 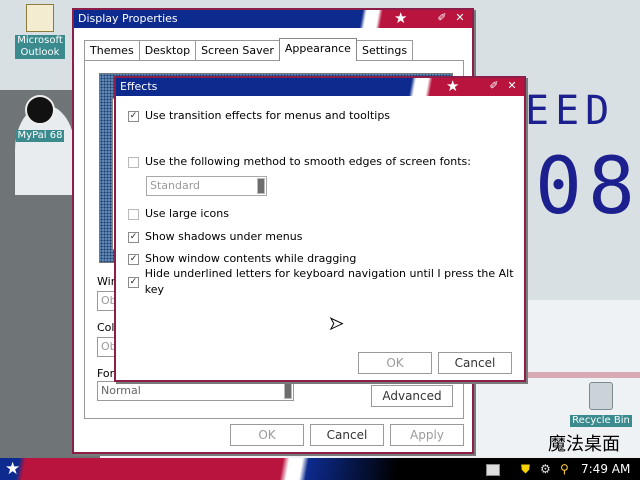 What do you see at coordinates (139, 86) in the screenshot?
I see `dialog-title: Effects` at bounding box center [139, 86].